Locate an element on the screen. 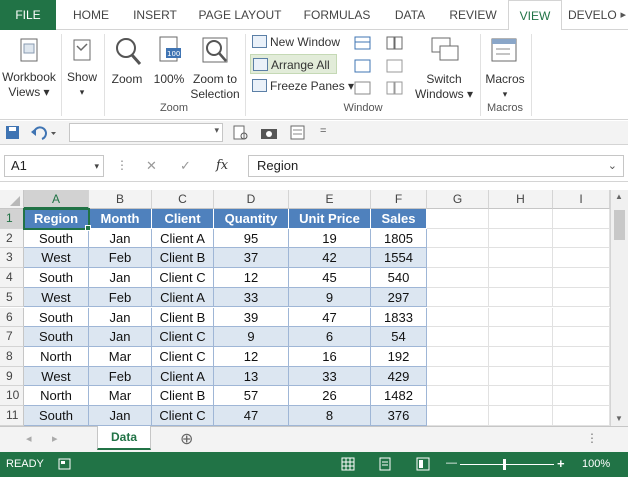  formula-input: Region ⌄ is located at coordinates (436, 166).